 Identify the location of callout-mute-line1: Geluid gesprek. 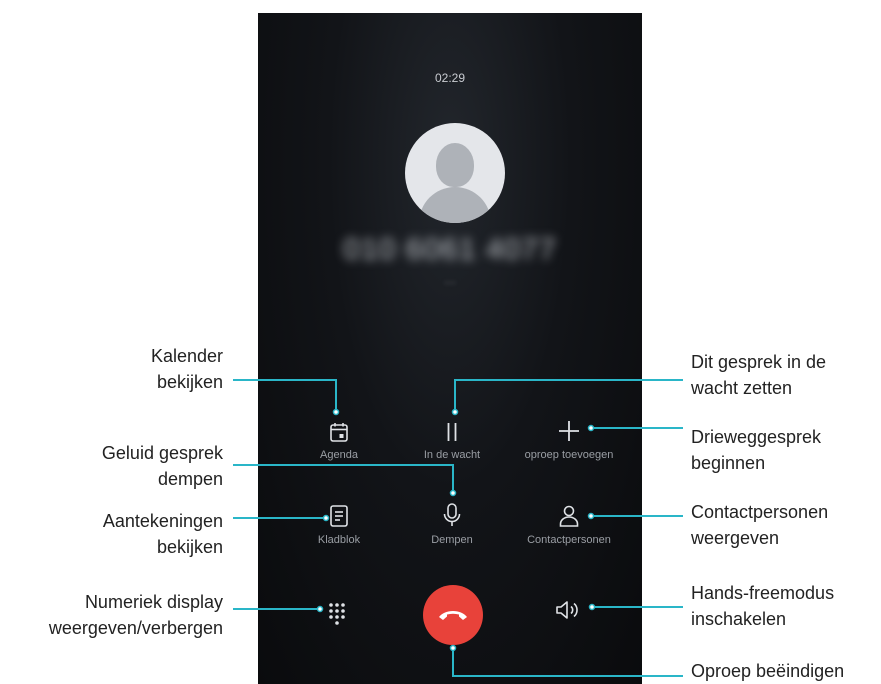
(162, 453).